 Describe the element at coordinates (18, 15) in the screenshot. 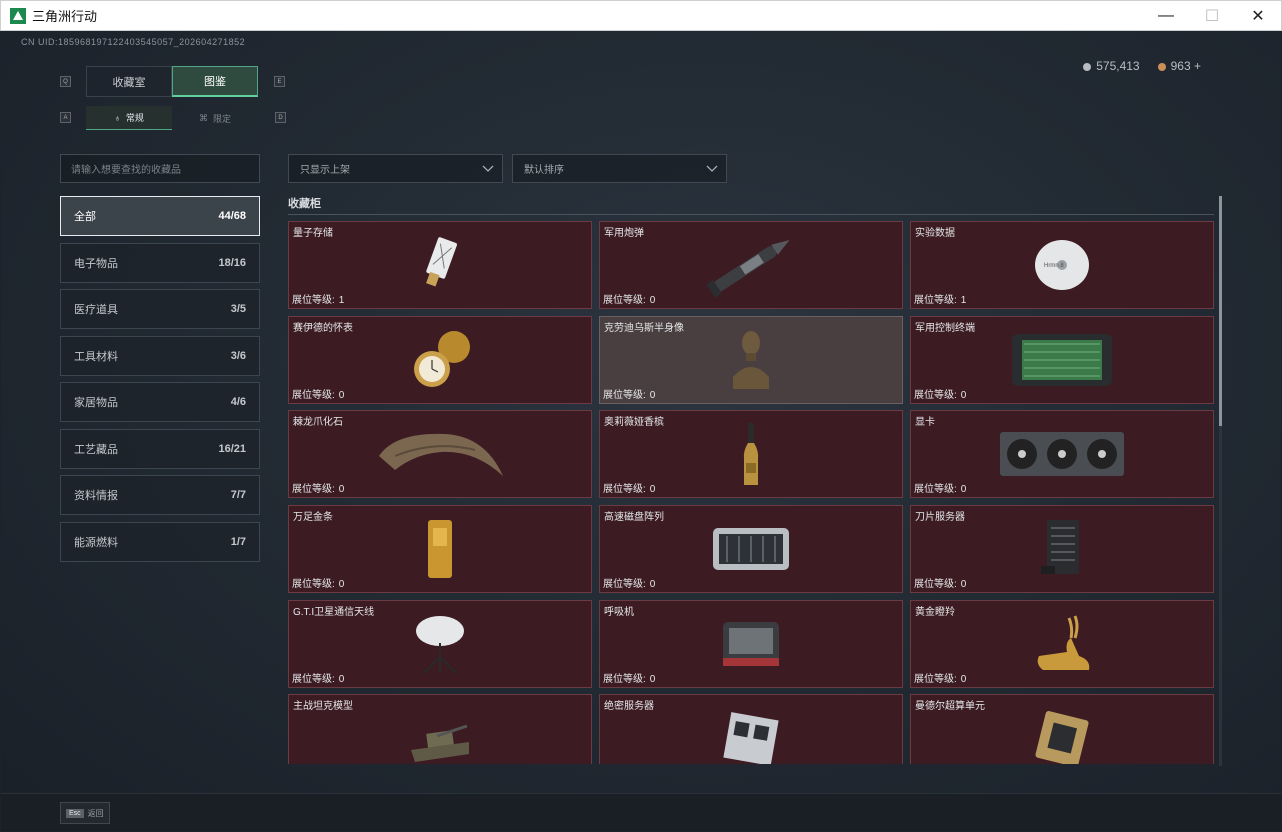

I see `app-logo-icon` at that location.